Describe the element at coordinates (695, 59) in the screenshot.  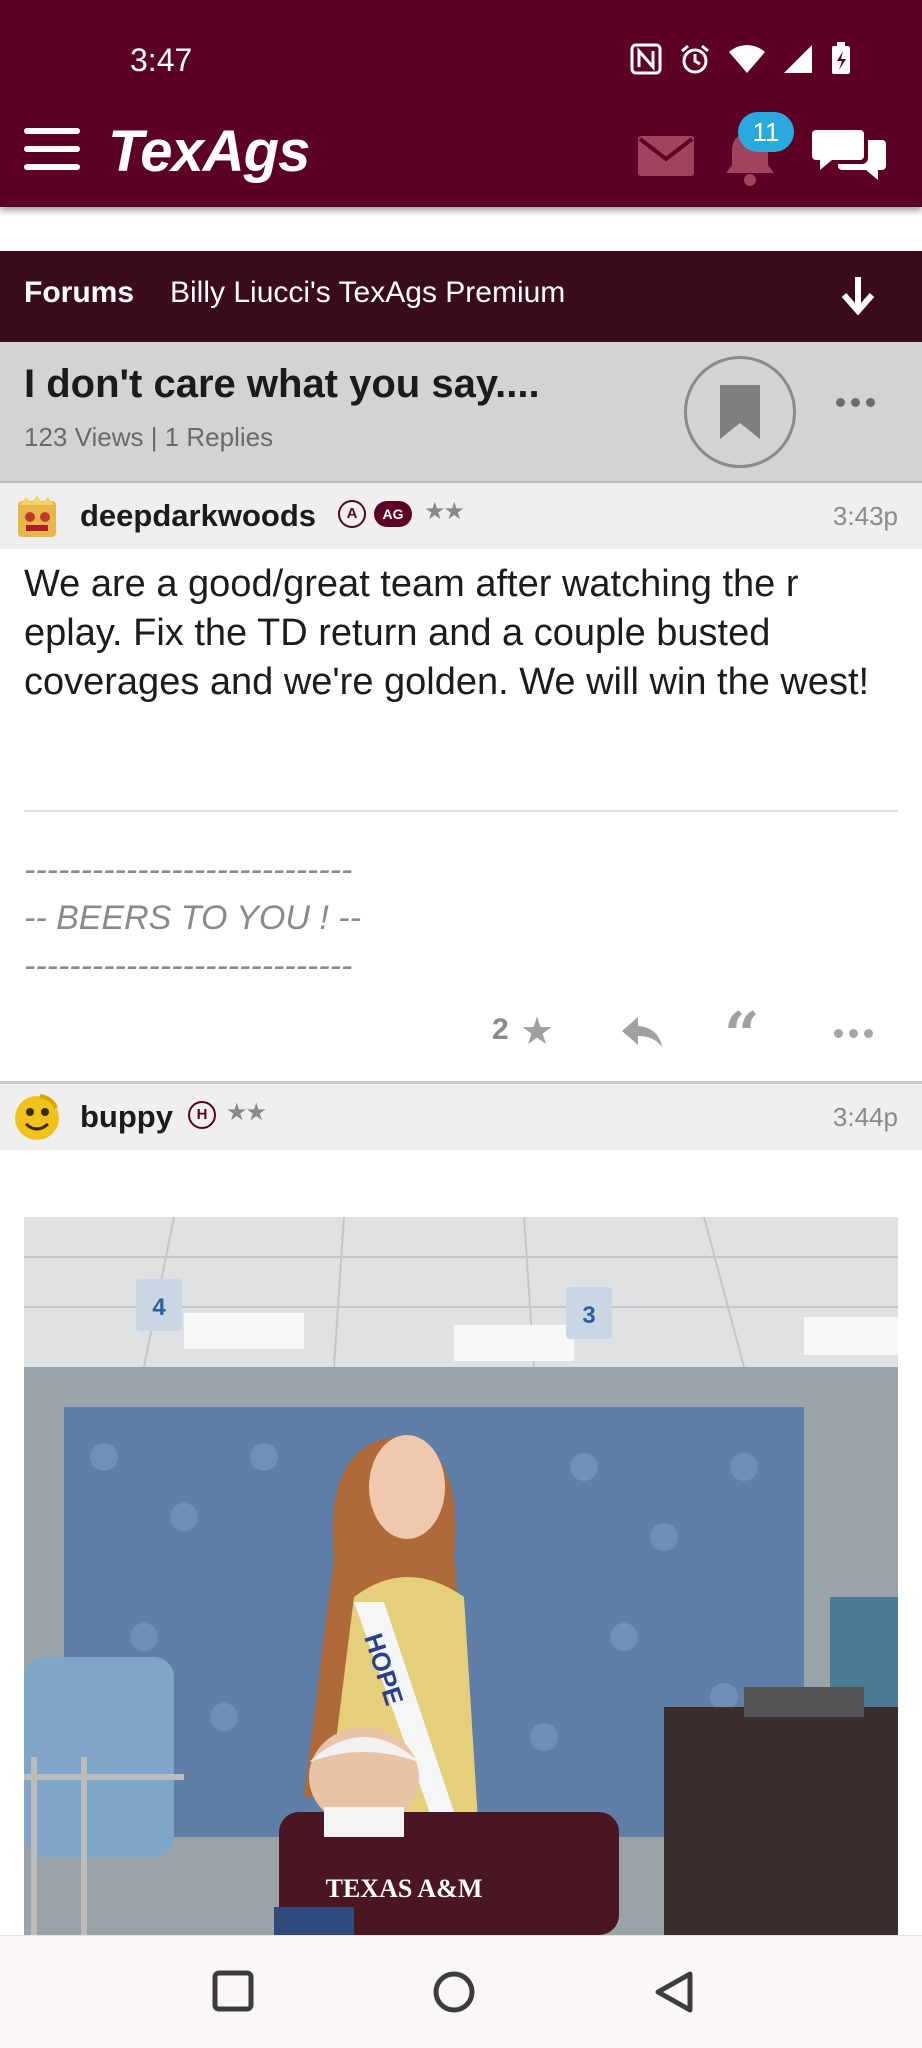
I see `alarm-icon` at that location.